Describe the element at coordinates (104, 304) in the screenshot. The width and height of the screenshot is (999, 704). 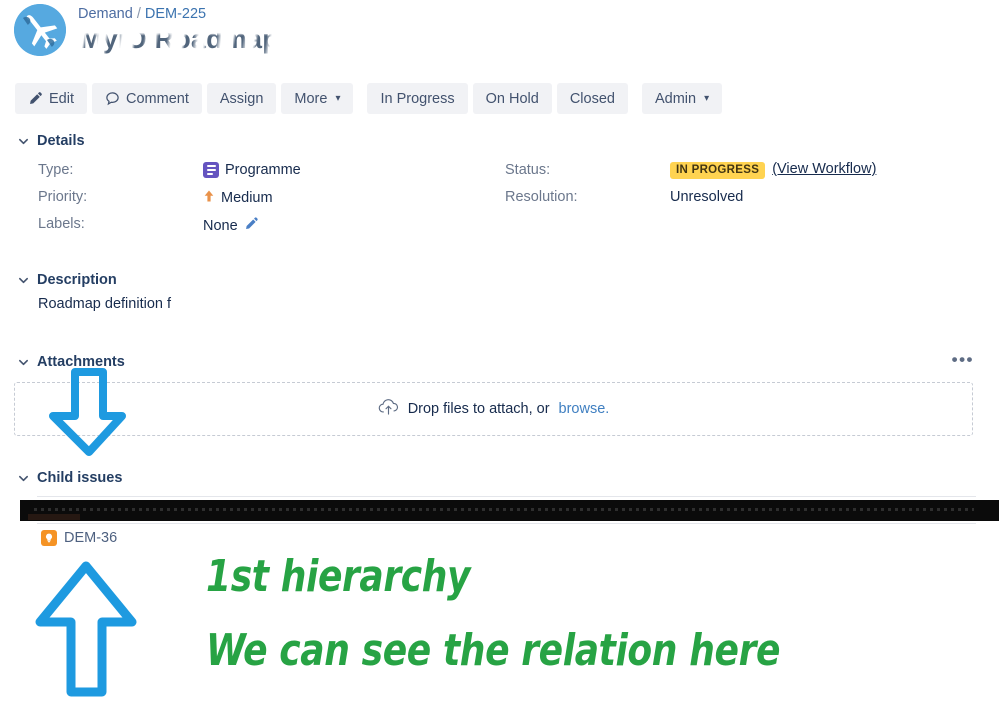
I see `description-body: Roadmap definition f` at that location.